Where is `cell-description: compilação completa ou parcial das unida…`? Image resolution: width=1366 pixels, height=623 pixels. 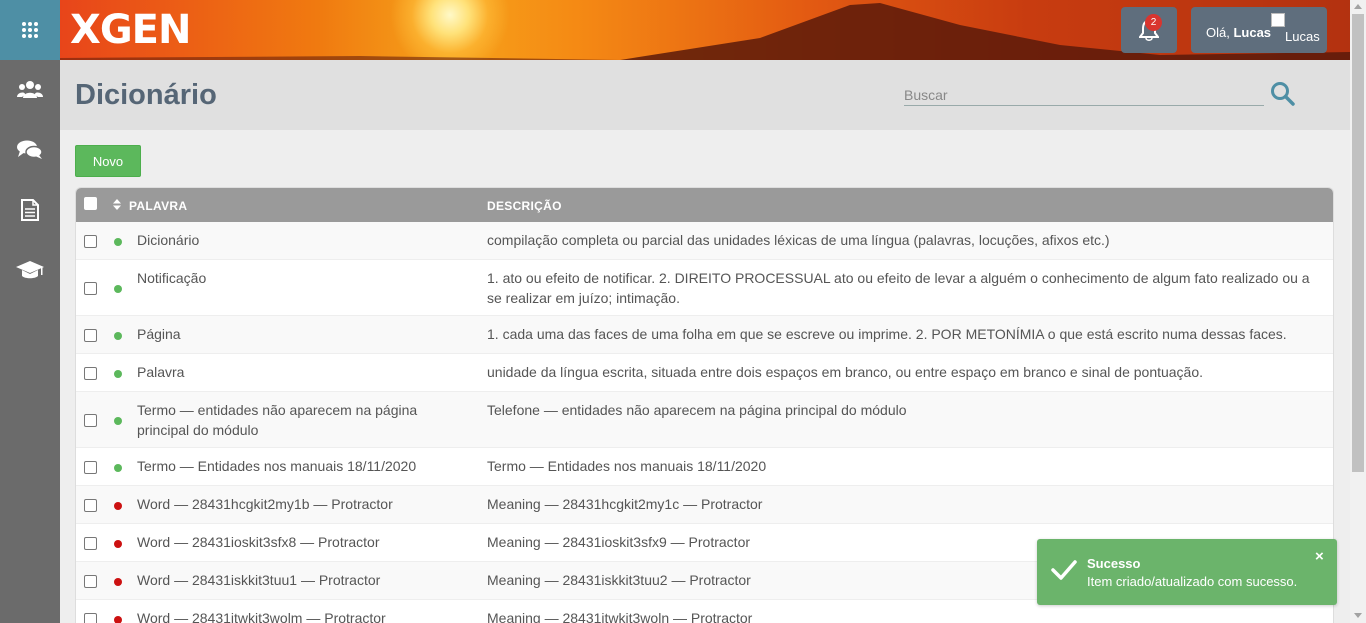 cell-description: compilação completa ou parcial das unida… is located at coordinates (798, 240).